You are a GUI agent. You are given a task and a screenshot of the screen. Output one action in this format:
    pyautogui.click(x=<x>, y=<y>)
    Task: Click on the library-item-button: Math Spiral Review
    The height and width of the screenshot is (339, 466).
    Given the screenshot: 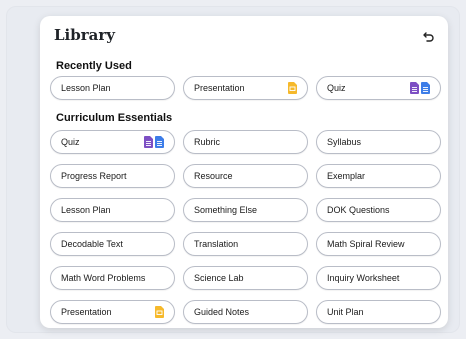 What is the action you would take?
    pyautogui.click(x=378, y=244)
    